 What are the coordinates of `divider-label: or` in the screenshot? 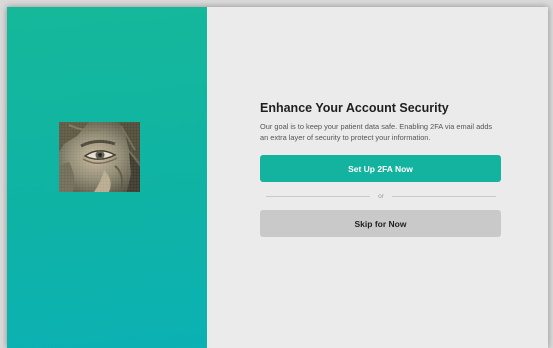 It's located at (381, 196).